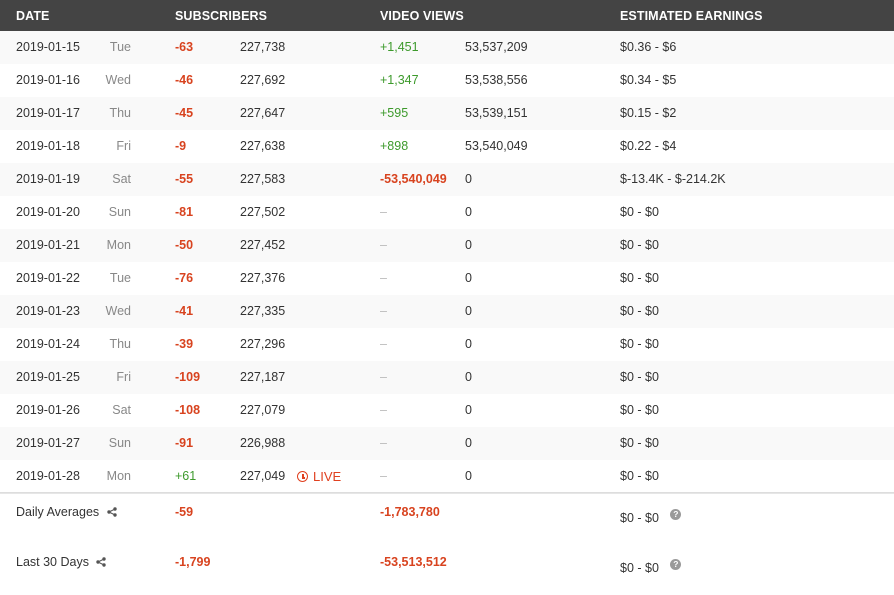  What do you see at coordinates (263, 311) in the screenshot?
I see `row-subscriber-total: 227,335` at bounding box center [263, 311].